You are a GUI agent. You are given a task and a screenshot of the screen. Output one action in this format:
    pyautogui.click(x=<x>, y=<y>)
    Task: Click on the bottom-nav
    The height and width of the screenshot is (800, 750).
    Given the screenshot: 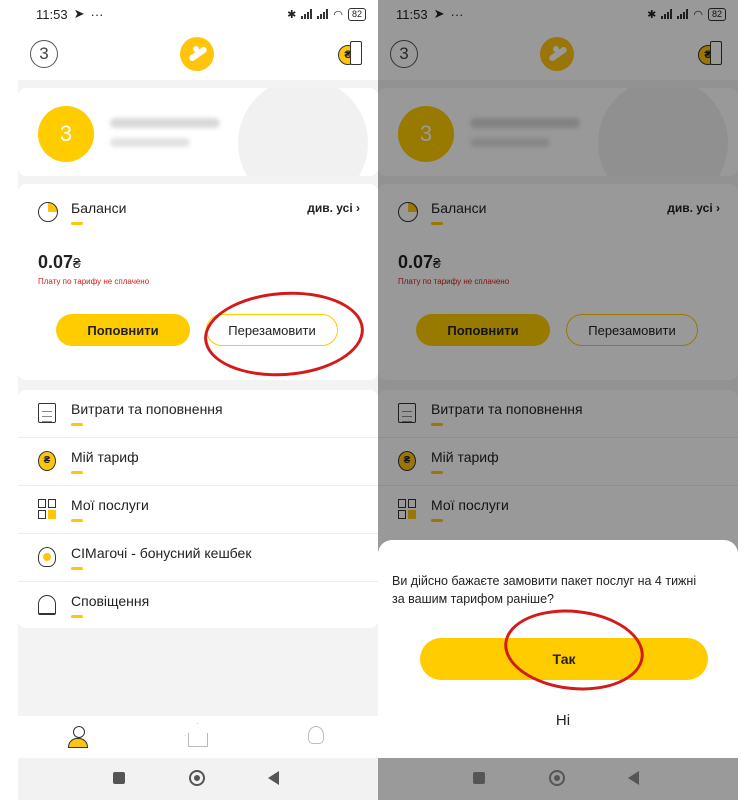 What is the action you would take?
    pyautogui.click(x=198, y=737)
    